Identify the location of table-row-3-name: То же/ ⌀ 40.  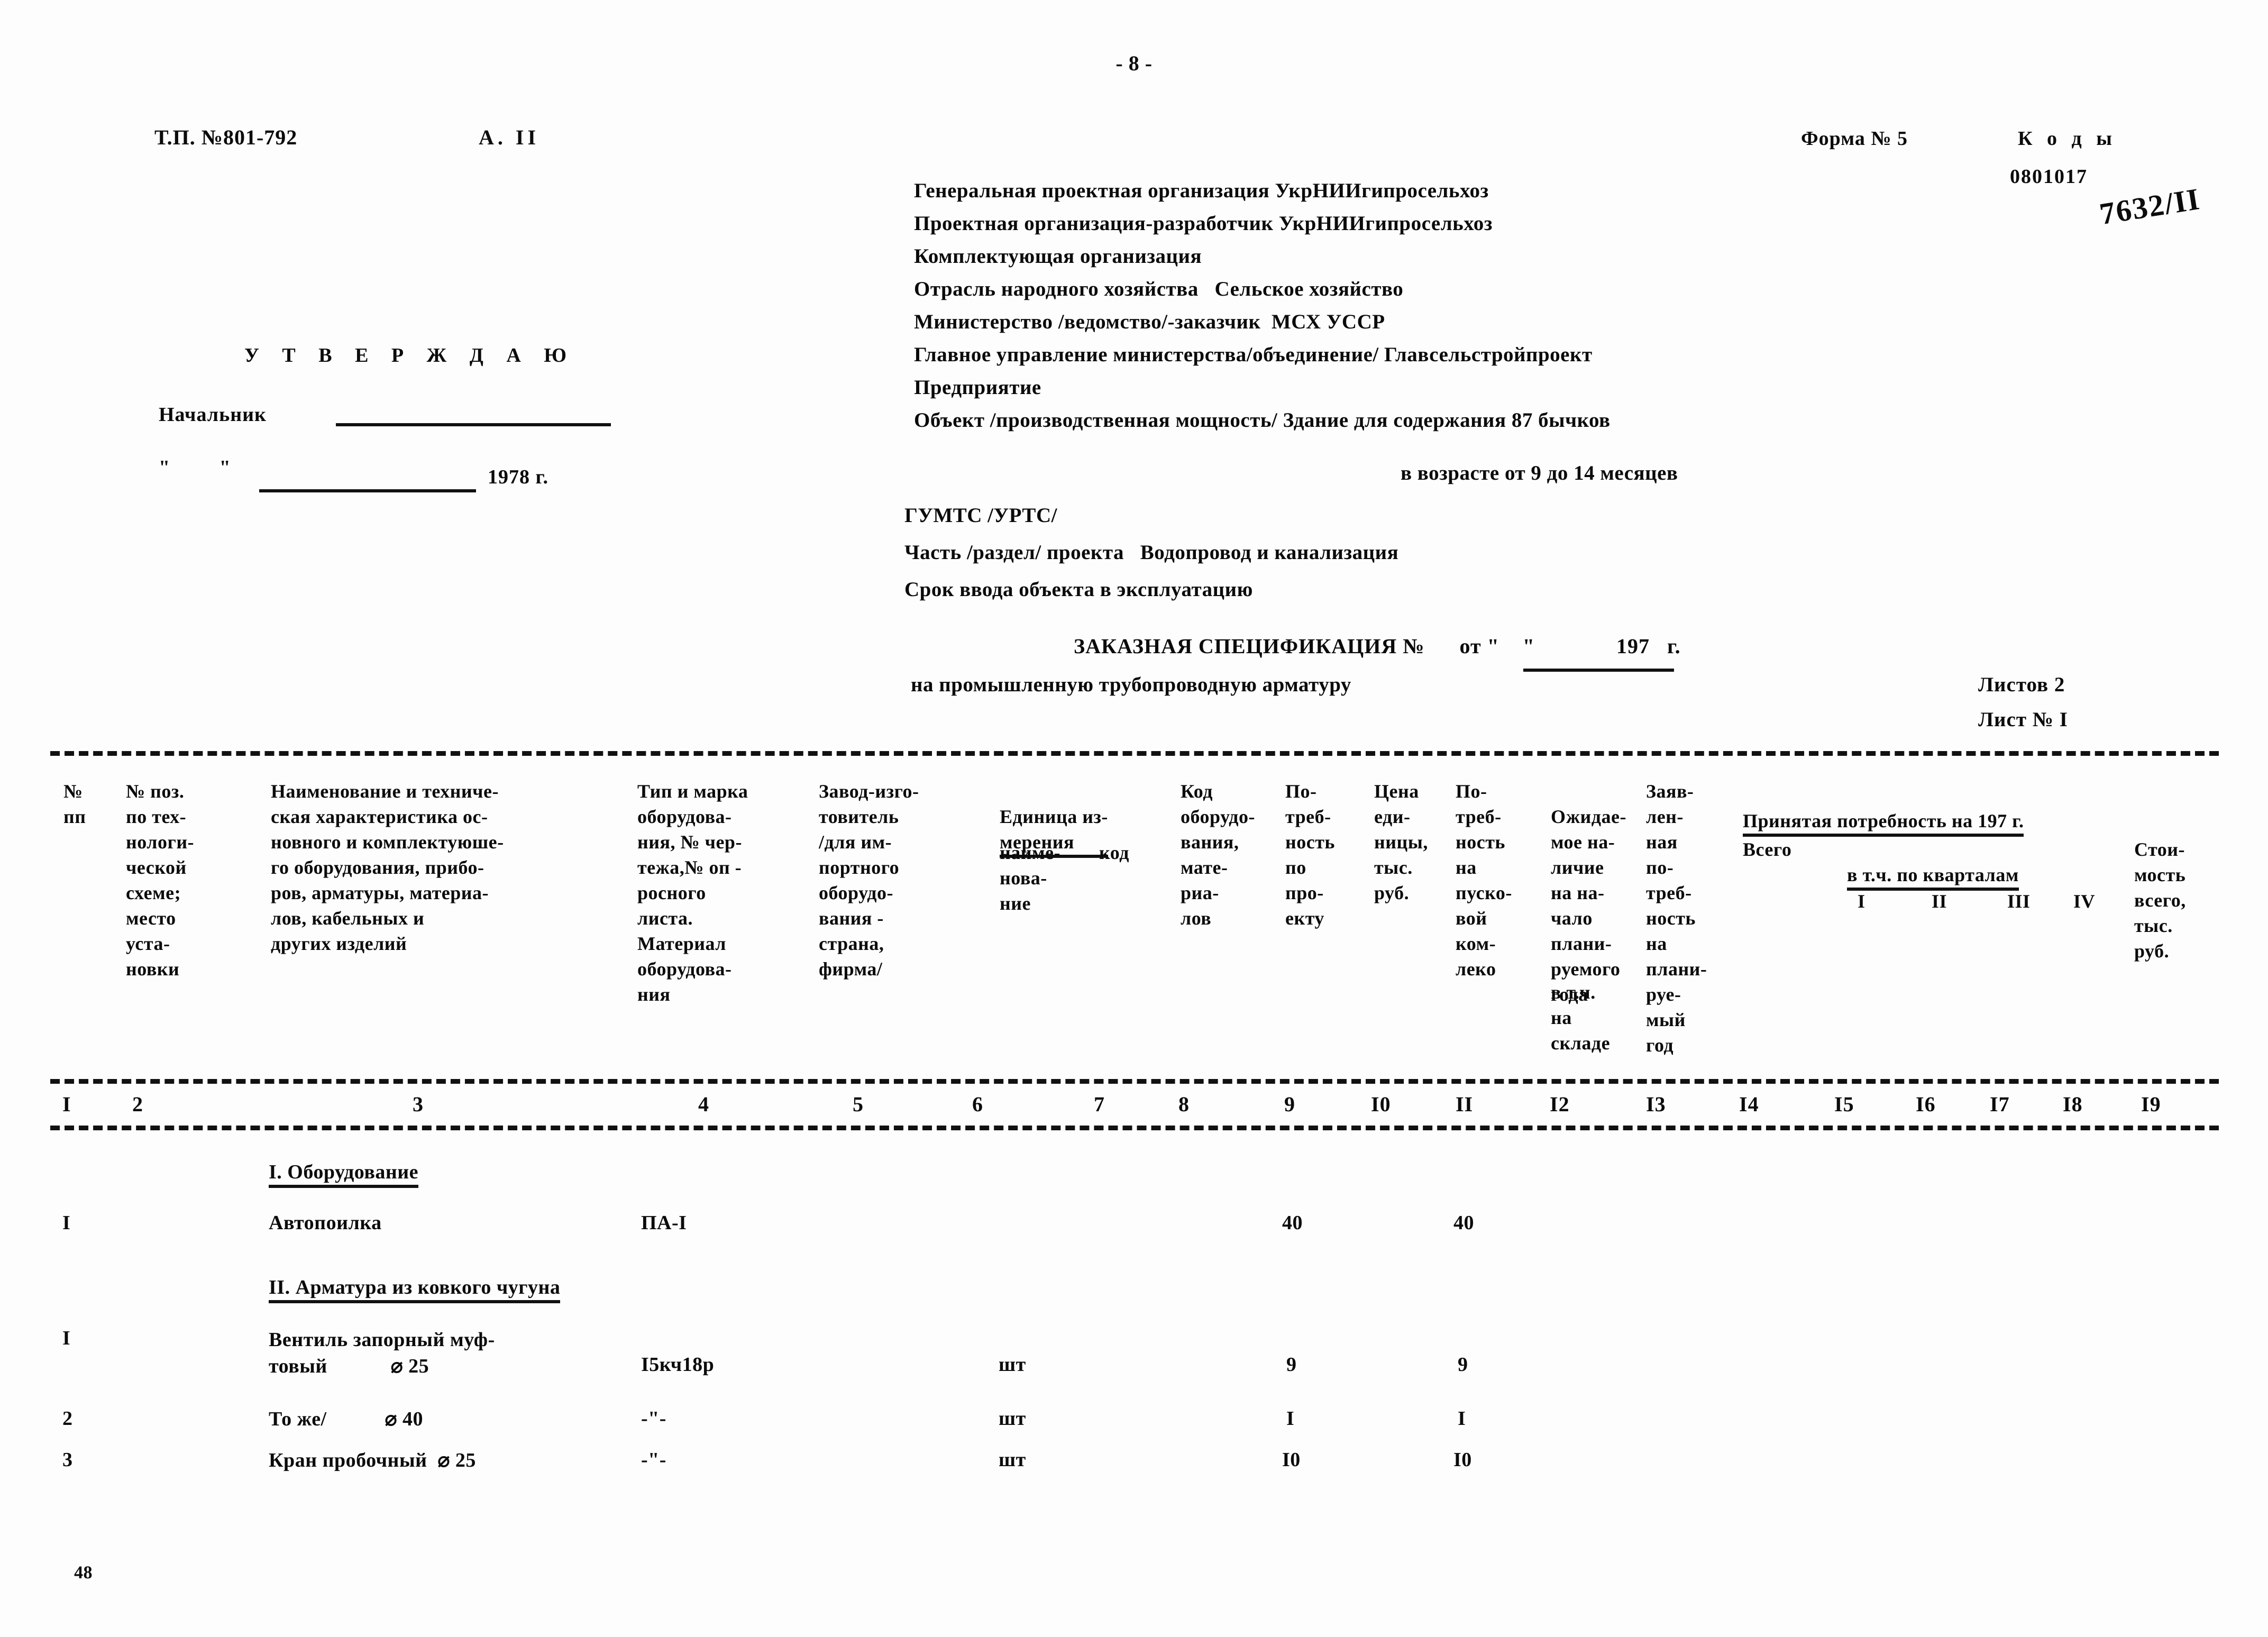
(346, 1419).